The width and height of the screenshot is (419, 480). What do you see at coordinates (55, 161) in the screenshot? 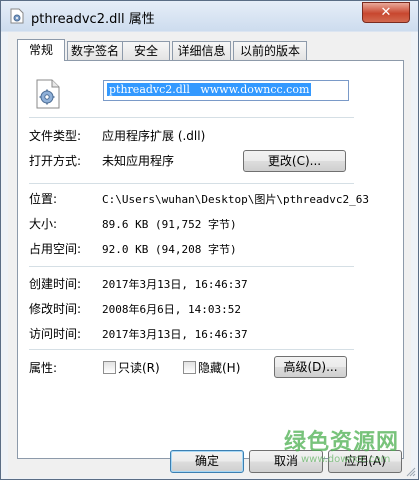
I see `open-with-label: 打开方式:` at bounding box center [55, 161].